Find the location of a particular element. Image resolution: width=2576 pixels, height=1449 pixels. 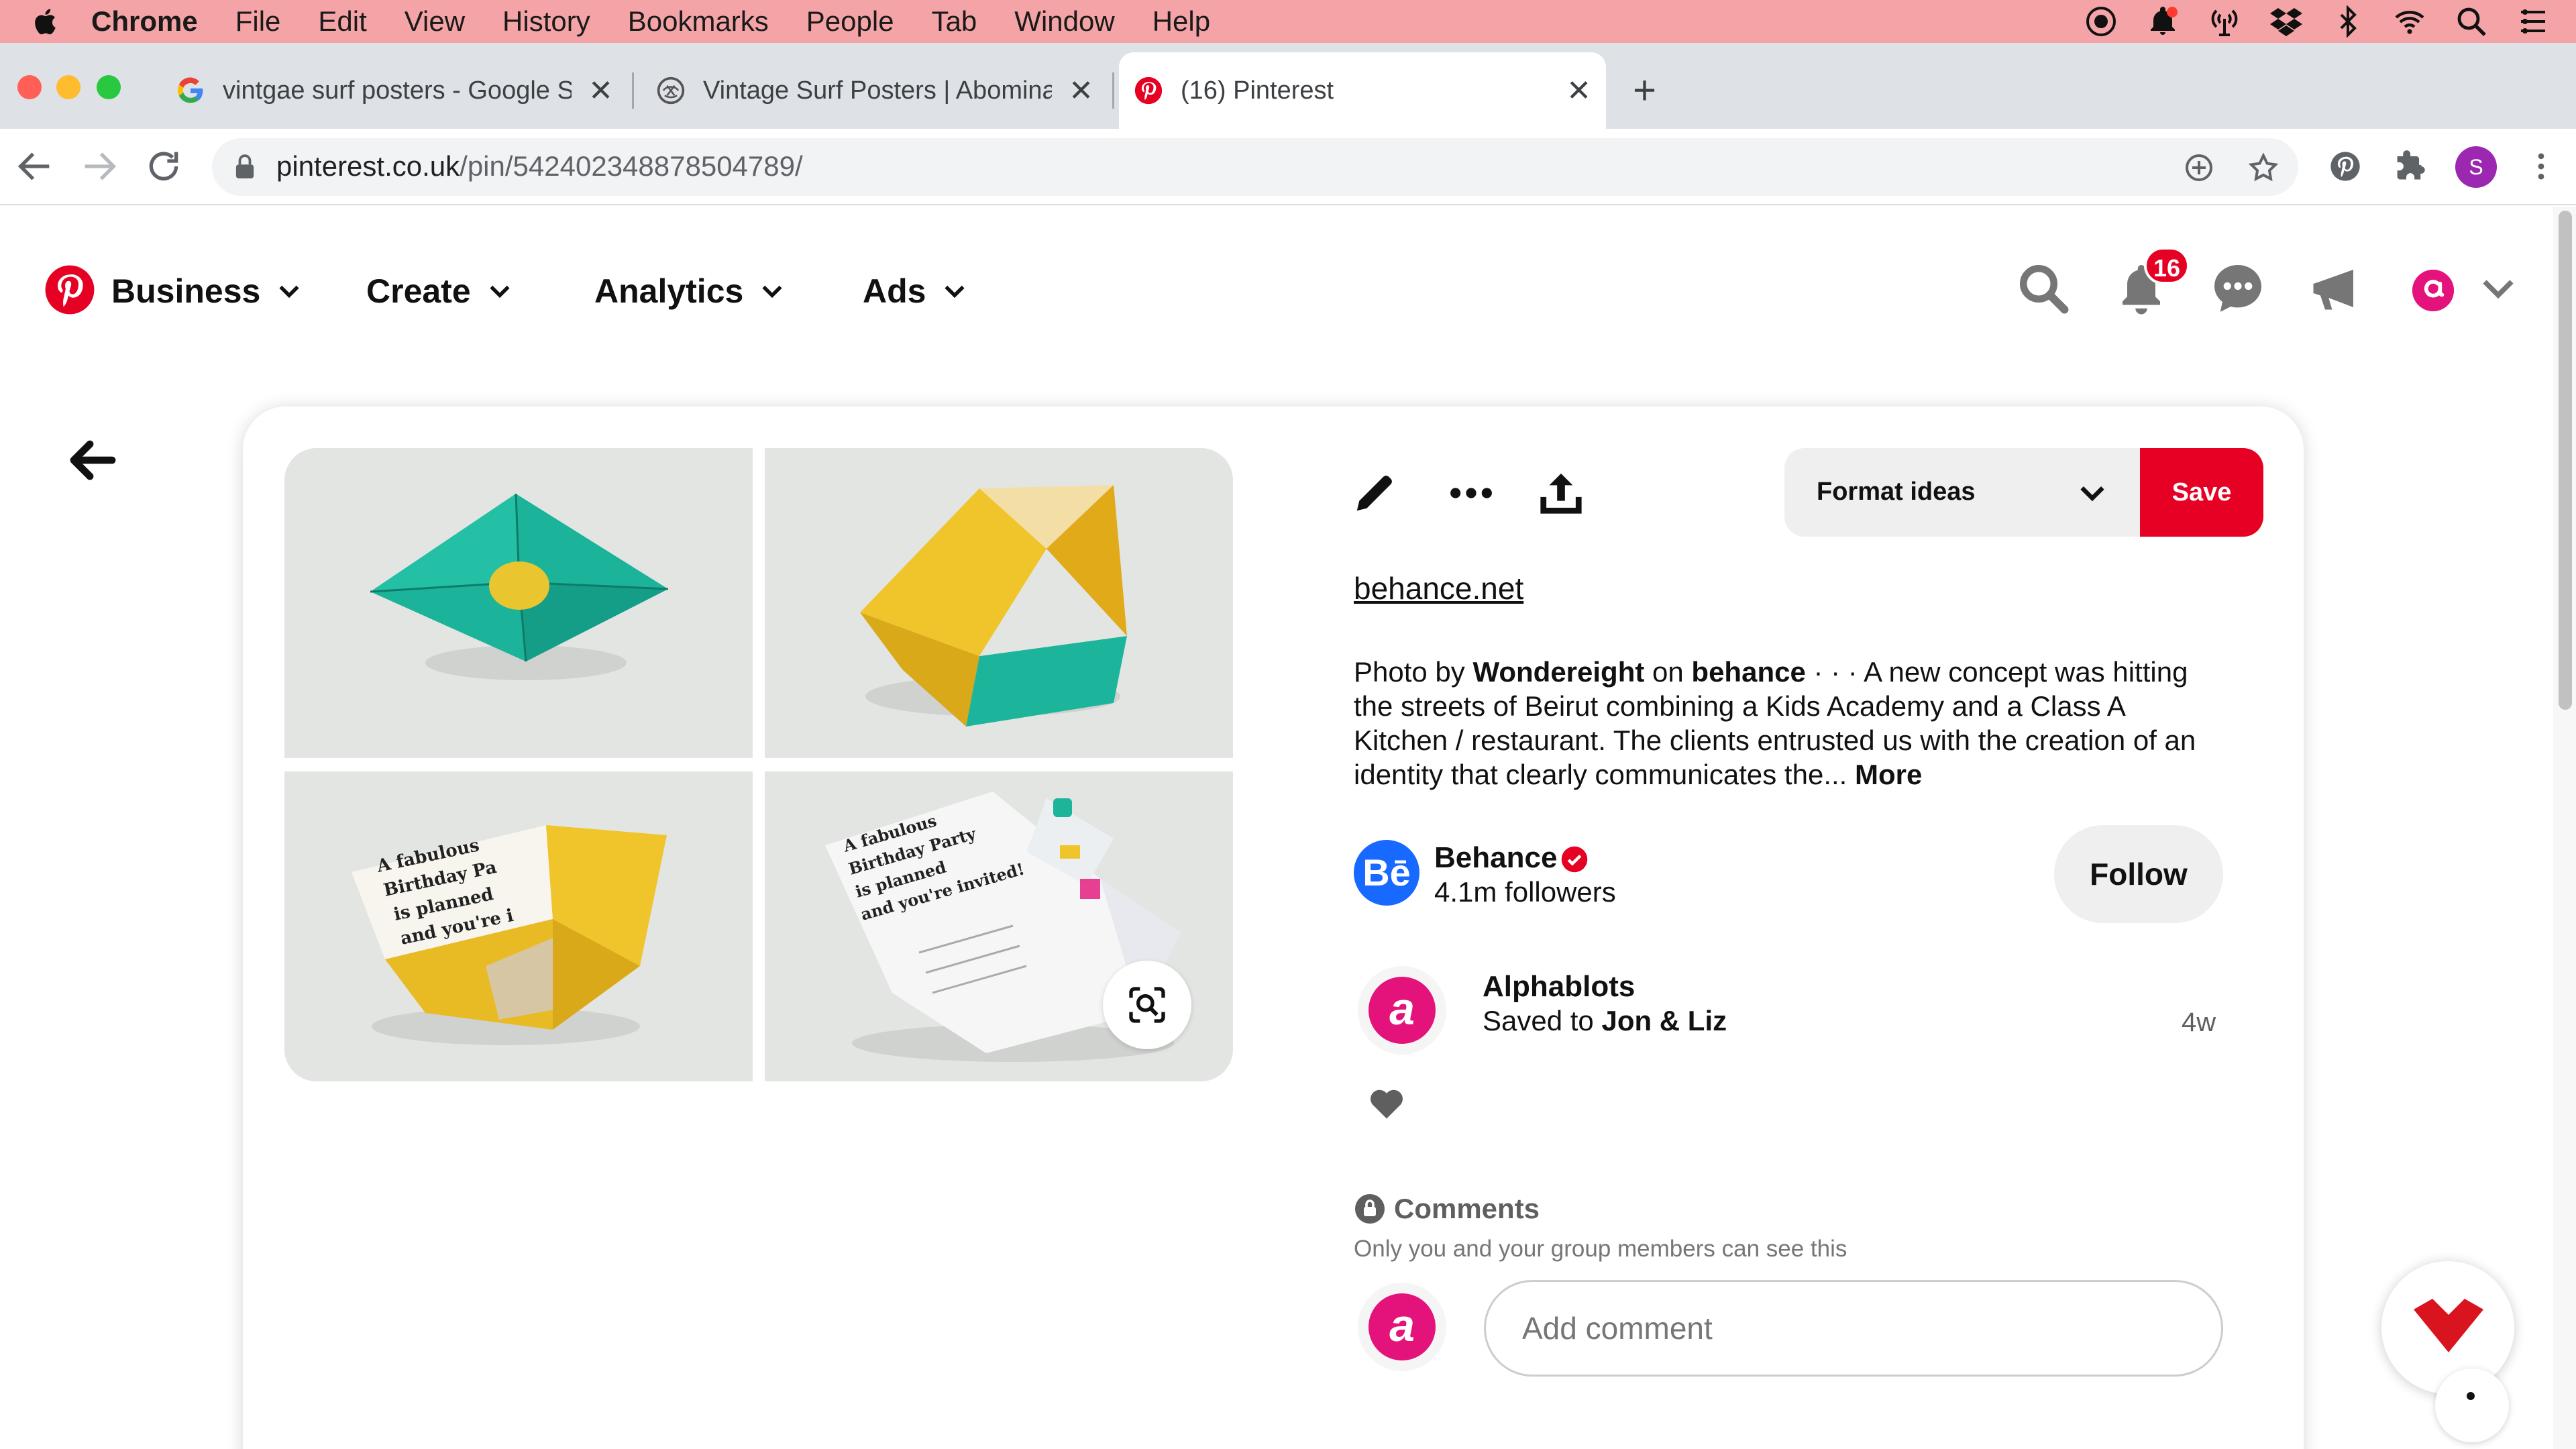

more-options-icon is located at coordinates (1471, 493).